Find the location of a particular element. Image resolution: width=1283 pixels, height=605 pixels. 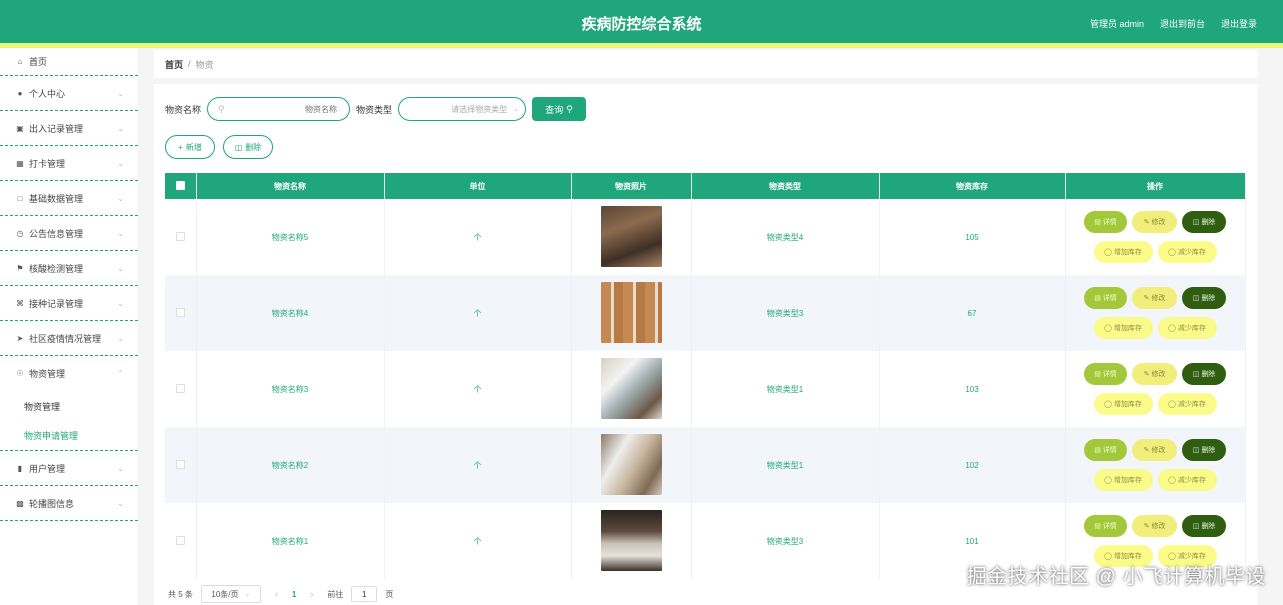

total-count: 共 5 条 is located at coordinates (180, 594).